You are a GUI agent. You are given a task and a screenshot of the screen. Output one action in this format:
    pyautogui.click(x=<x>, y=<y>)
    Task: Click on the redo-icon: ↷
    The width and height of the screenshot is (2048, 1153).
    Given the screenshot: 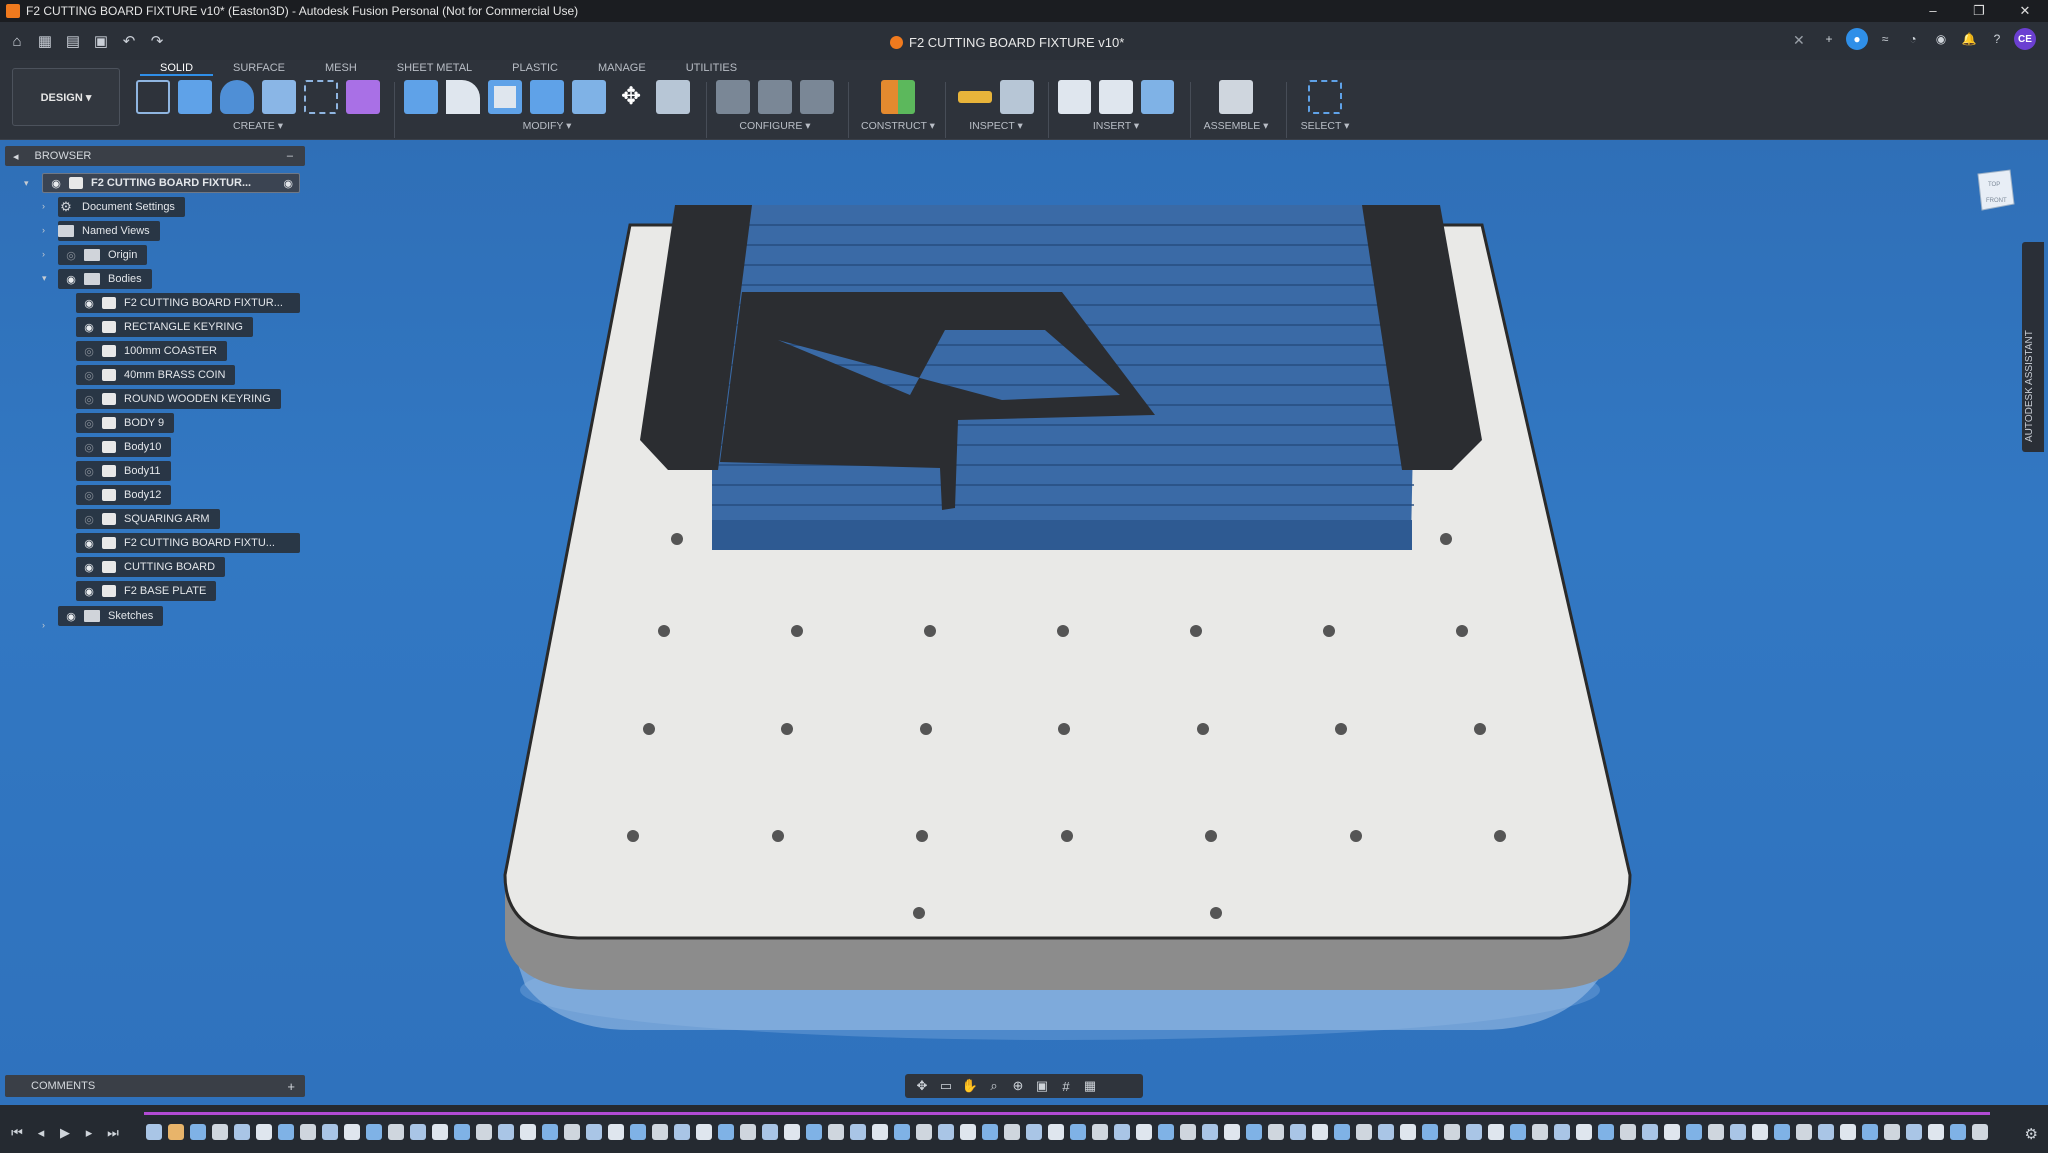 What is the action you would take?
    pyautogui.click(x=157, y=41)
    